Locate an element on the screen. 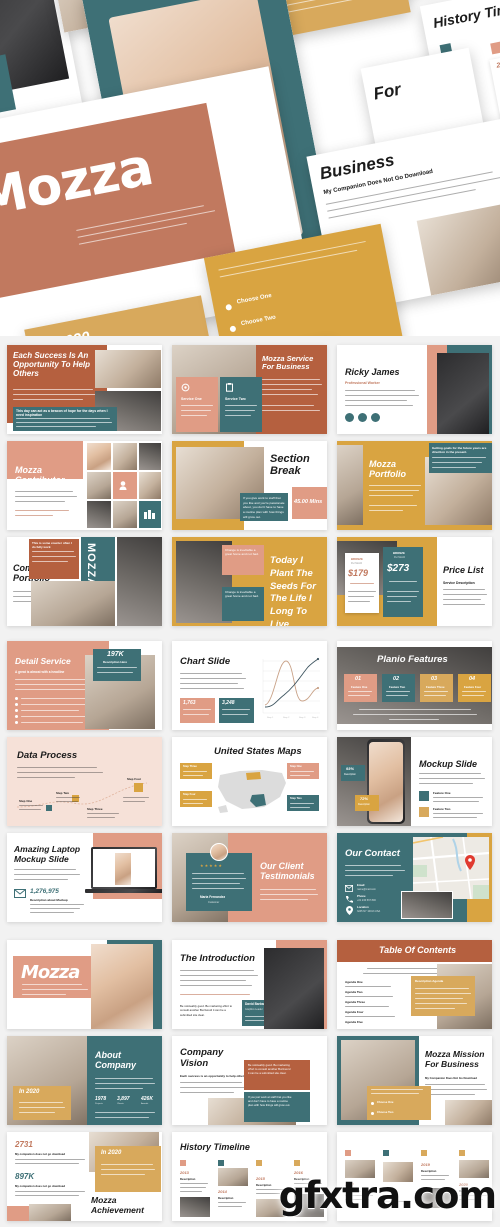 The width and height of the screenshot is (500, 1227). slide-subtitle: A great is almost with a headline is located at coordinates (40, 672).